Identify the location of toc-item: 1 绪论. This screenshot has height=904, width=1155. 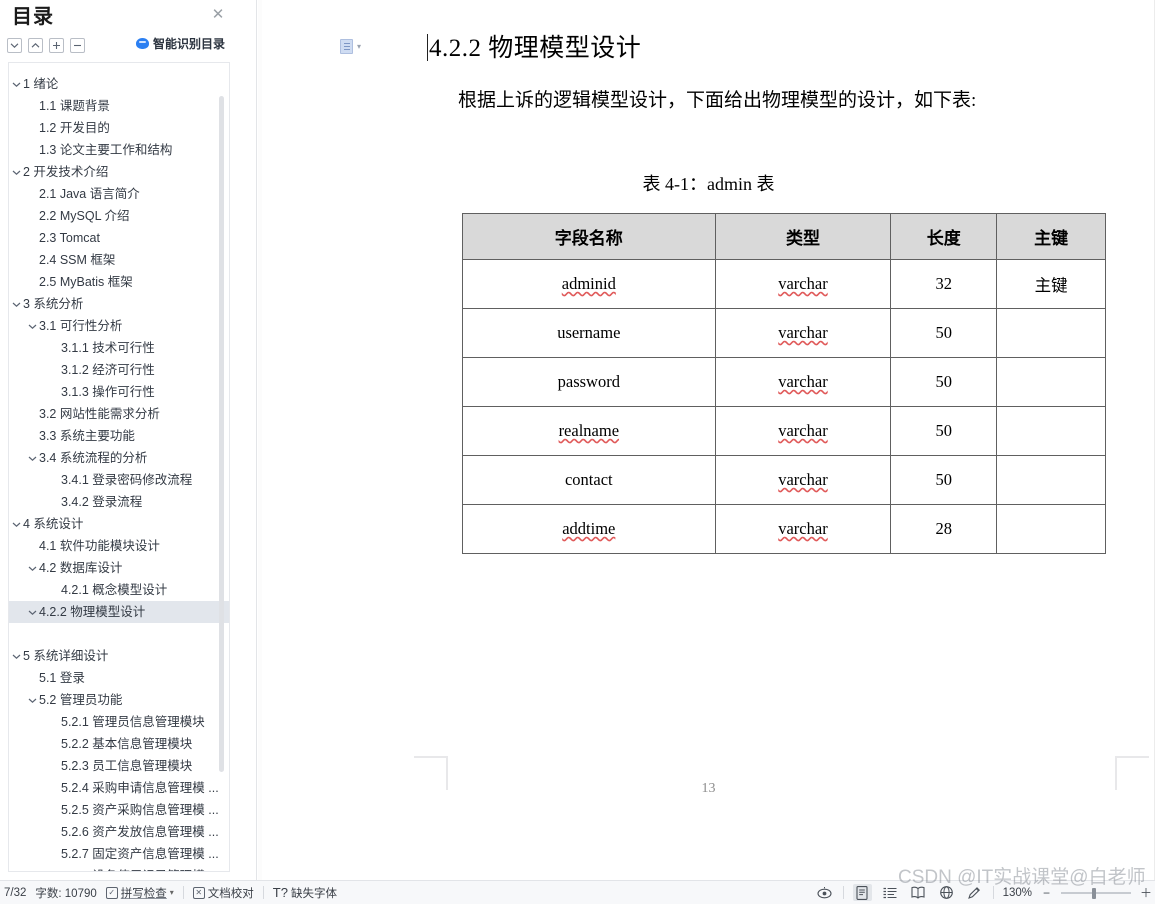
(119, 84).